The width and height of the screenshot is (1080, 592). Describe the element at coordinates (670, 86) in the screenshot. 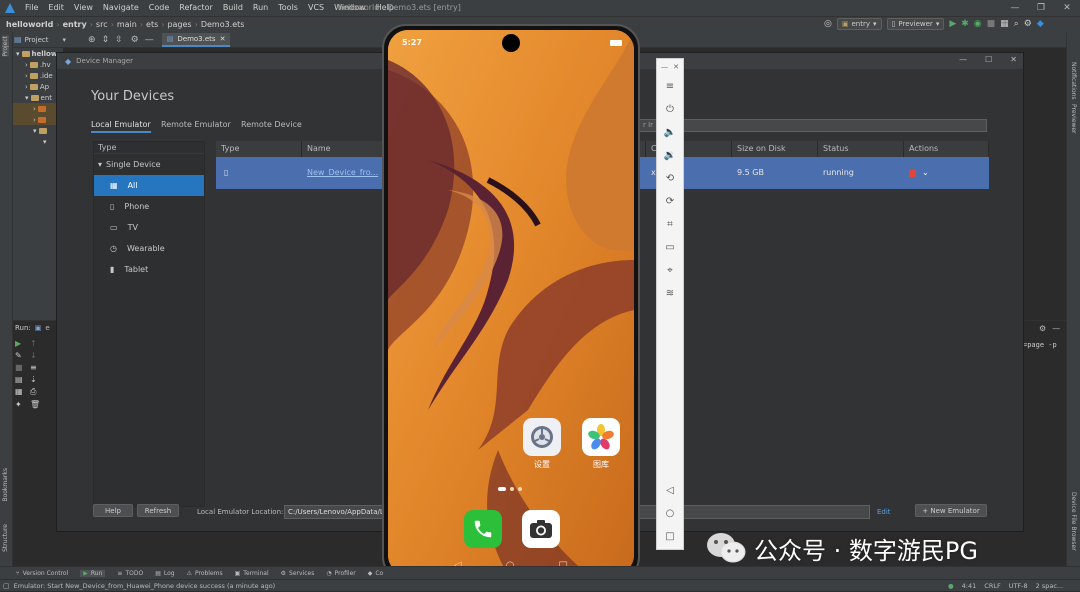

I see `menu-icon: ≡` at that location.